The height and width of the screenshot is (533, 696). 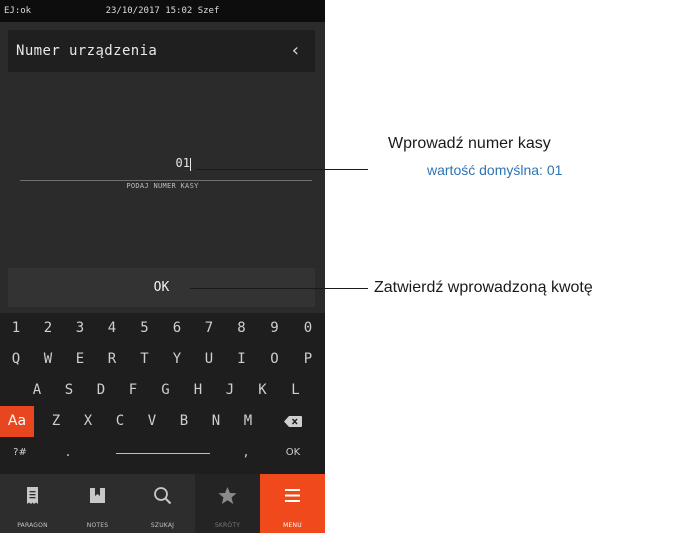 What do you see at coordinates (274, 359) in the screenshot?
I see `key-o: O` at bounding box center [274, 359].